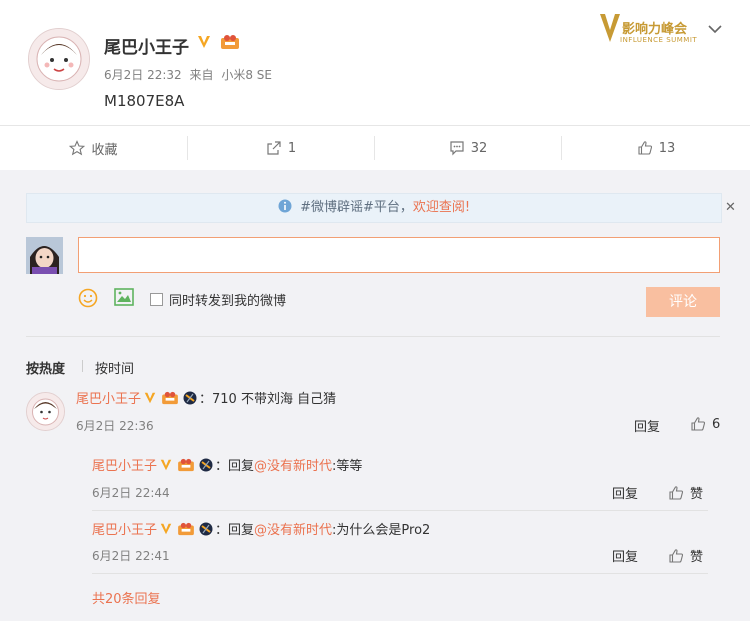 This screenshot has height=621, width=750. What do you see at coordinates (441, 207) in the screenshot?
I see `notice-link: 欢迎查阅!` at bounding box center [441, 207].